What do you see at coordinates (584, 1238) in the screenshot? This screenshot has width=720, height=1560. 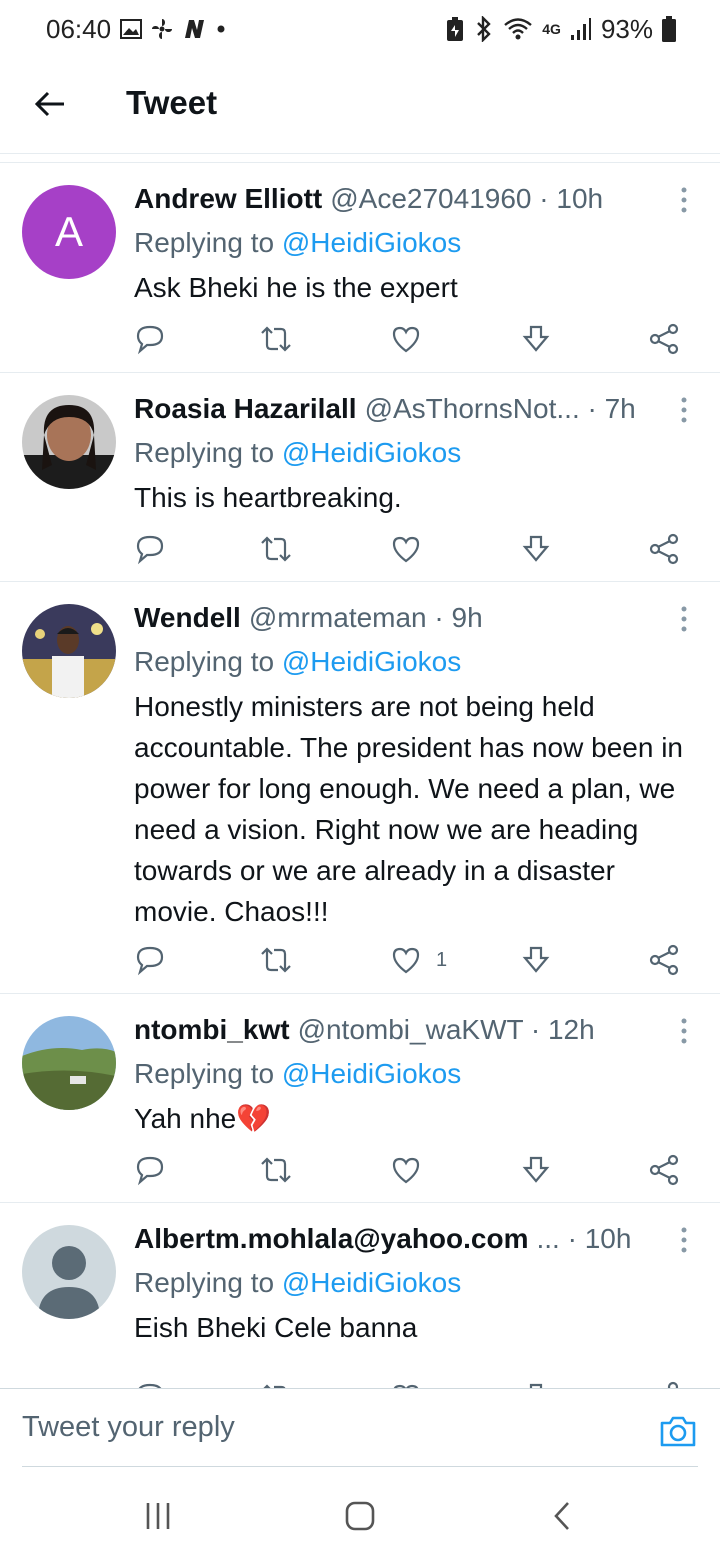 I see `author-handle-time: ... · 10h` at bounding box center [584, 1238].